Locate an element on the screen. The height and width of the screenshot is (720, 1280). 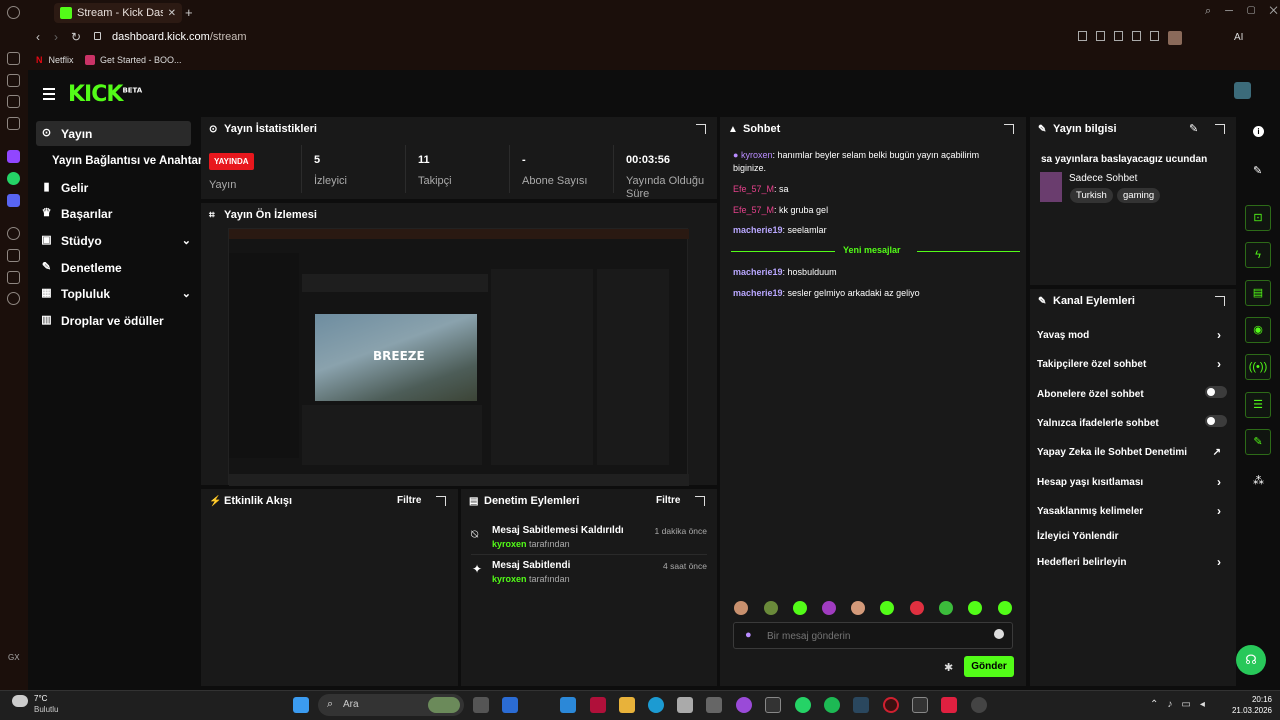
sidebar-item-studyo: ▣ Stüdyo ⌄ is located at coordinates (113, 240).